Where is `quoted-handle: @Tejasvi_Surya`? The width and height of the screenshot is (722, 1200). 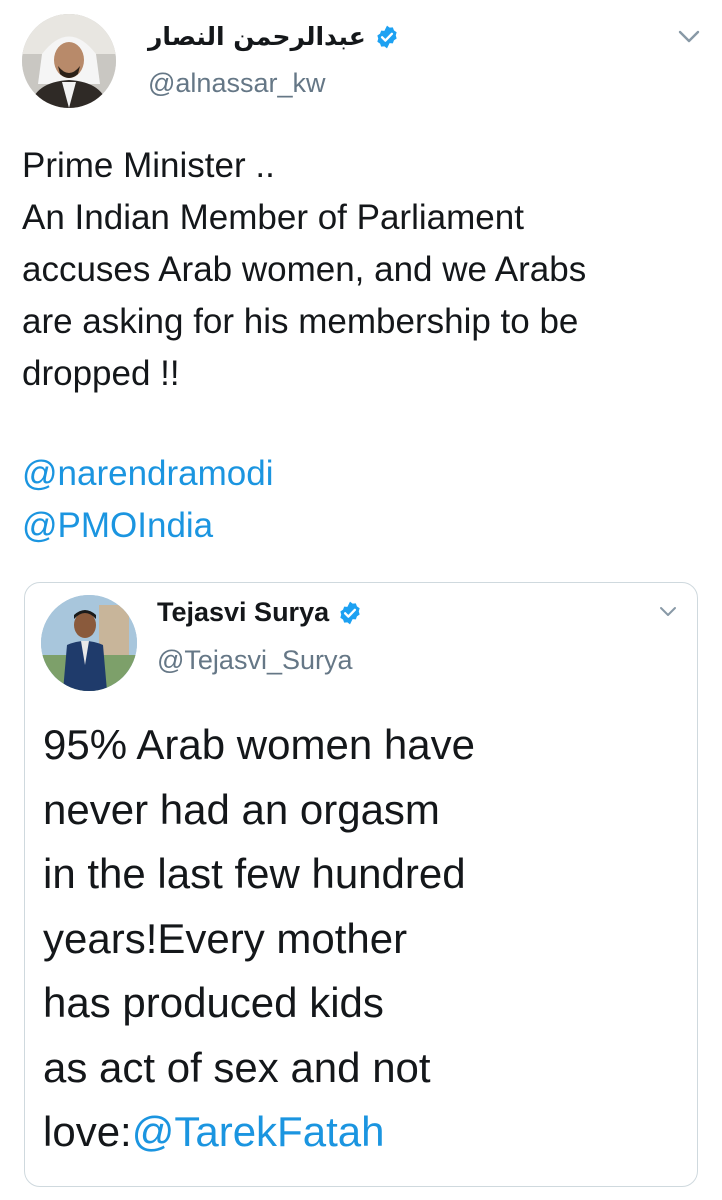
quoted-handle: @Tejasvi_Surya is located at coordinates (255, 660).